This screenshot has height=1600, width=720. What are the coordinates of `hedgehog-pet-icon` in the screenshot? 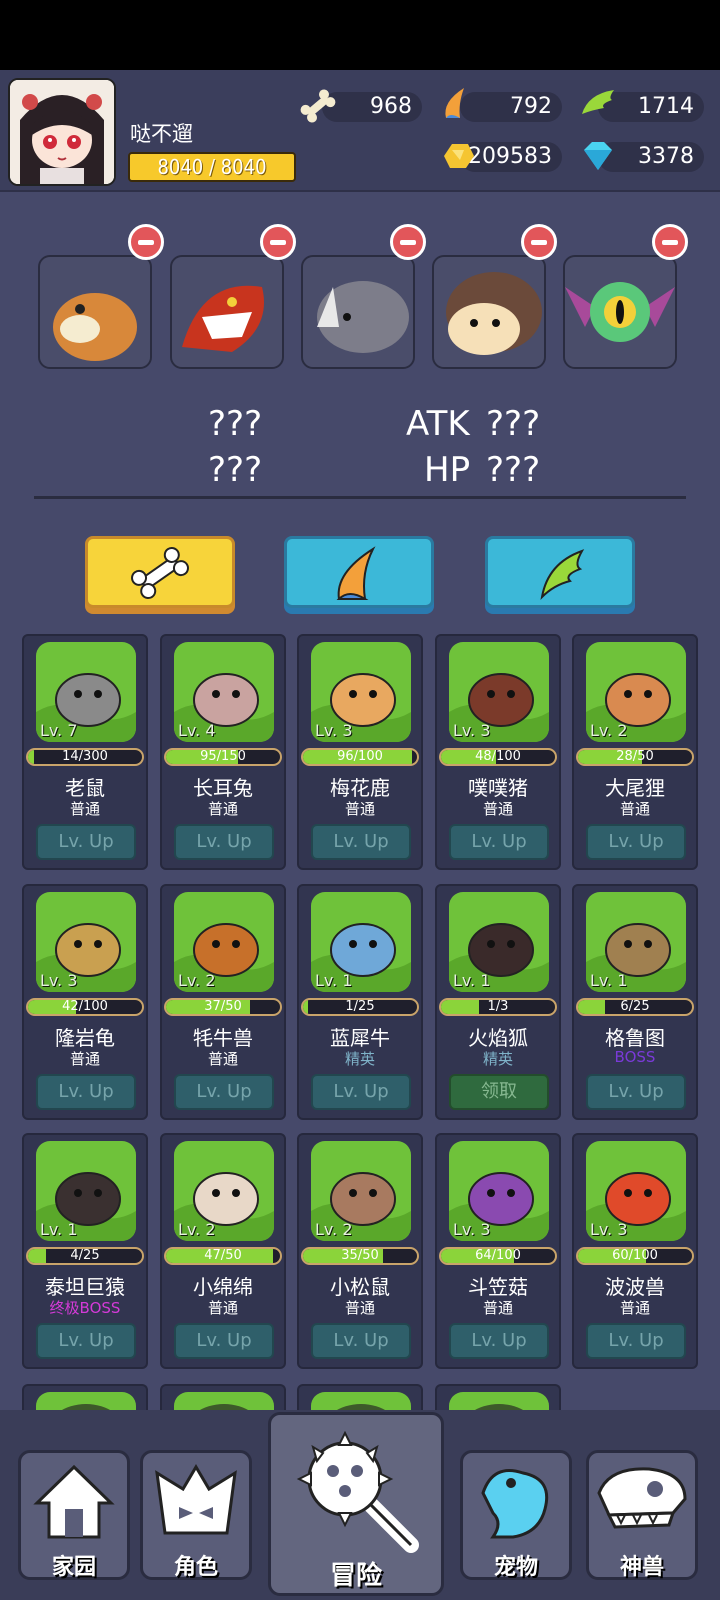 It's located at (489, 312).